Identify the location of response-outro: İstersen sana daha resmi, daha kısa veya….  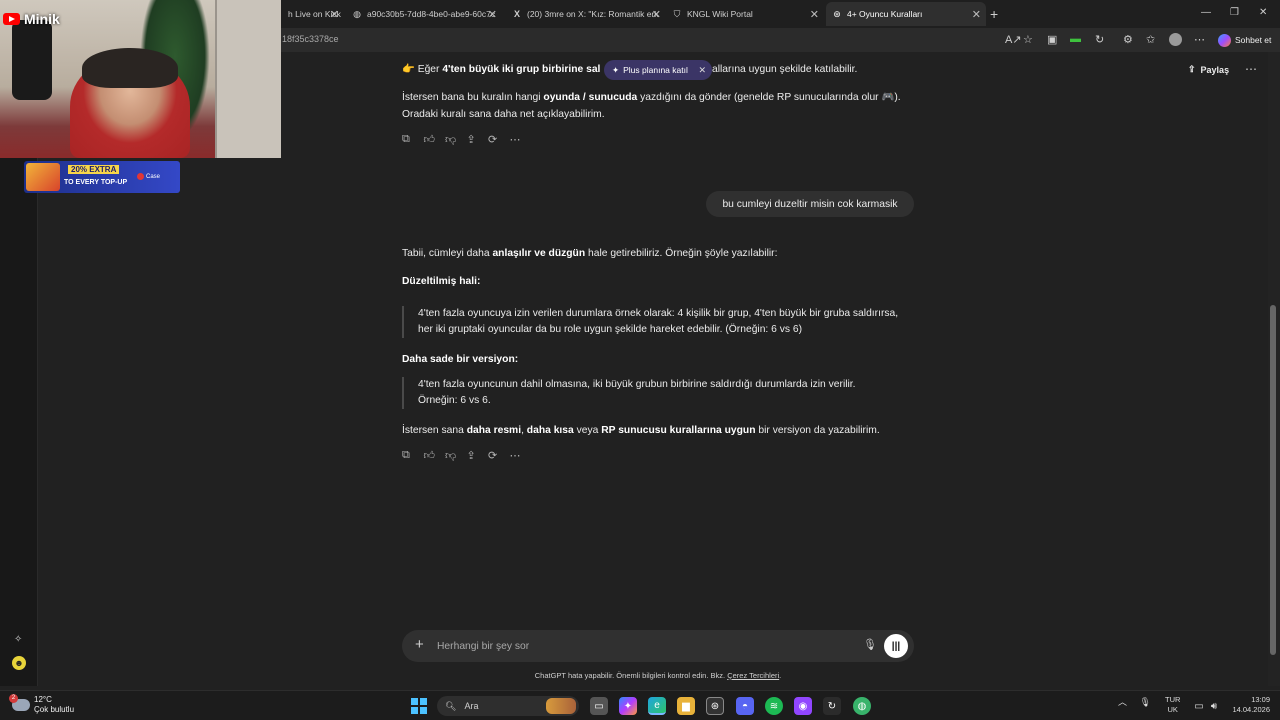
(641, 430).